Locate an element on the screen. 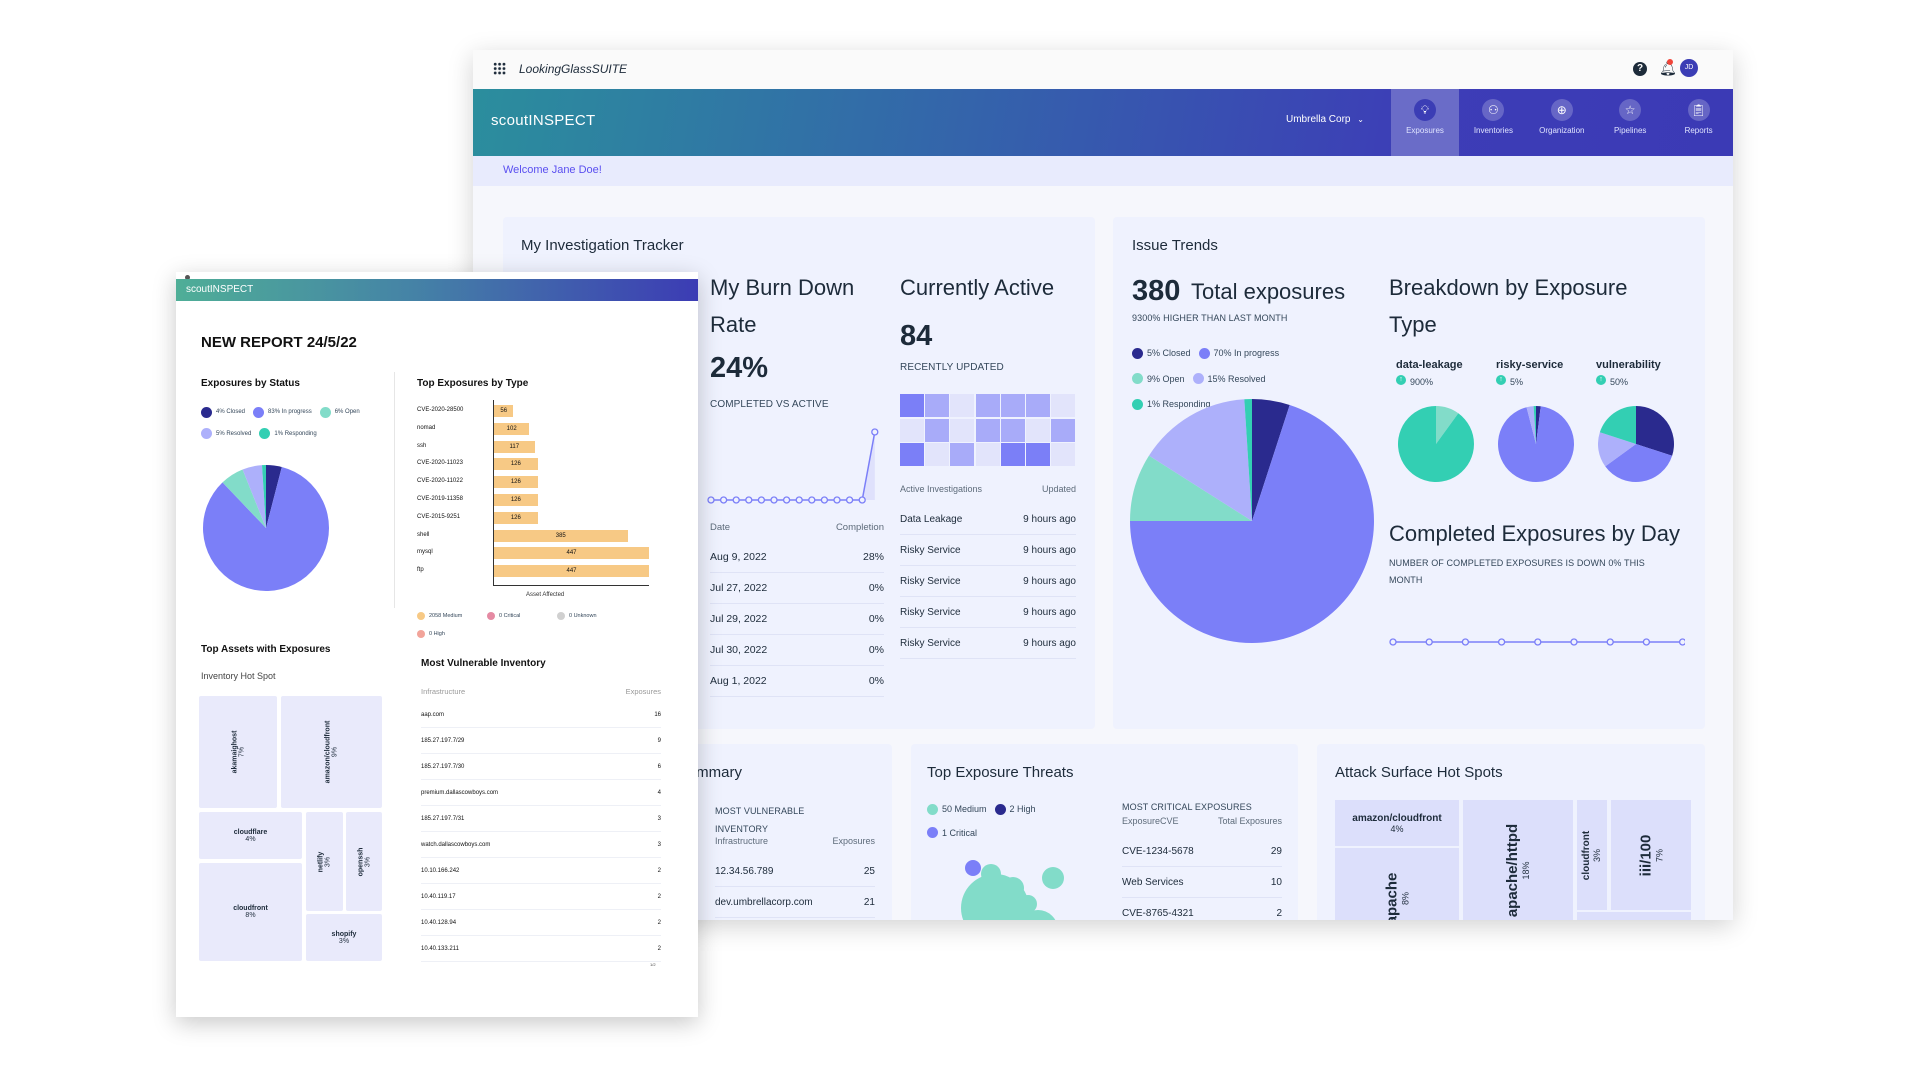  burn-down-rate: 24% is located at coordinates (739, 368).